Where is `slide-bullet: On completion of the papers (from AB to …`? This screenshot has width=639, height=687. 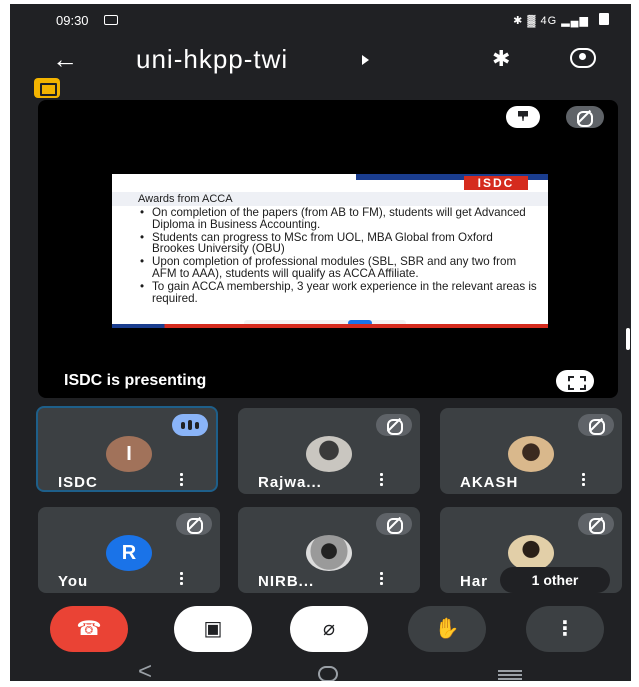 slide-bullet: On completion of the papers (from AB to … is located at coordinates (338, 219).